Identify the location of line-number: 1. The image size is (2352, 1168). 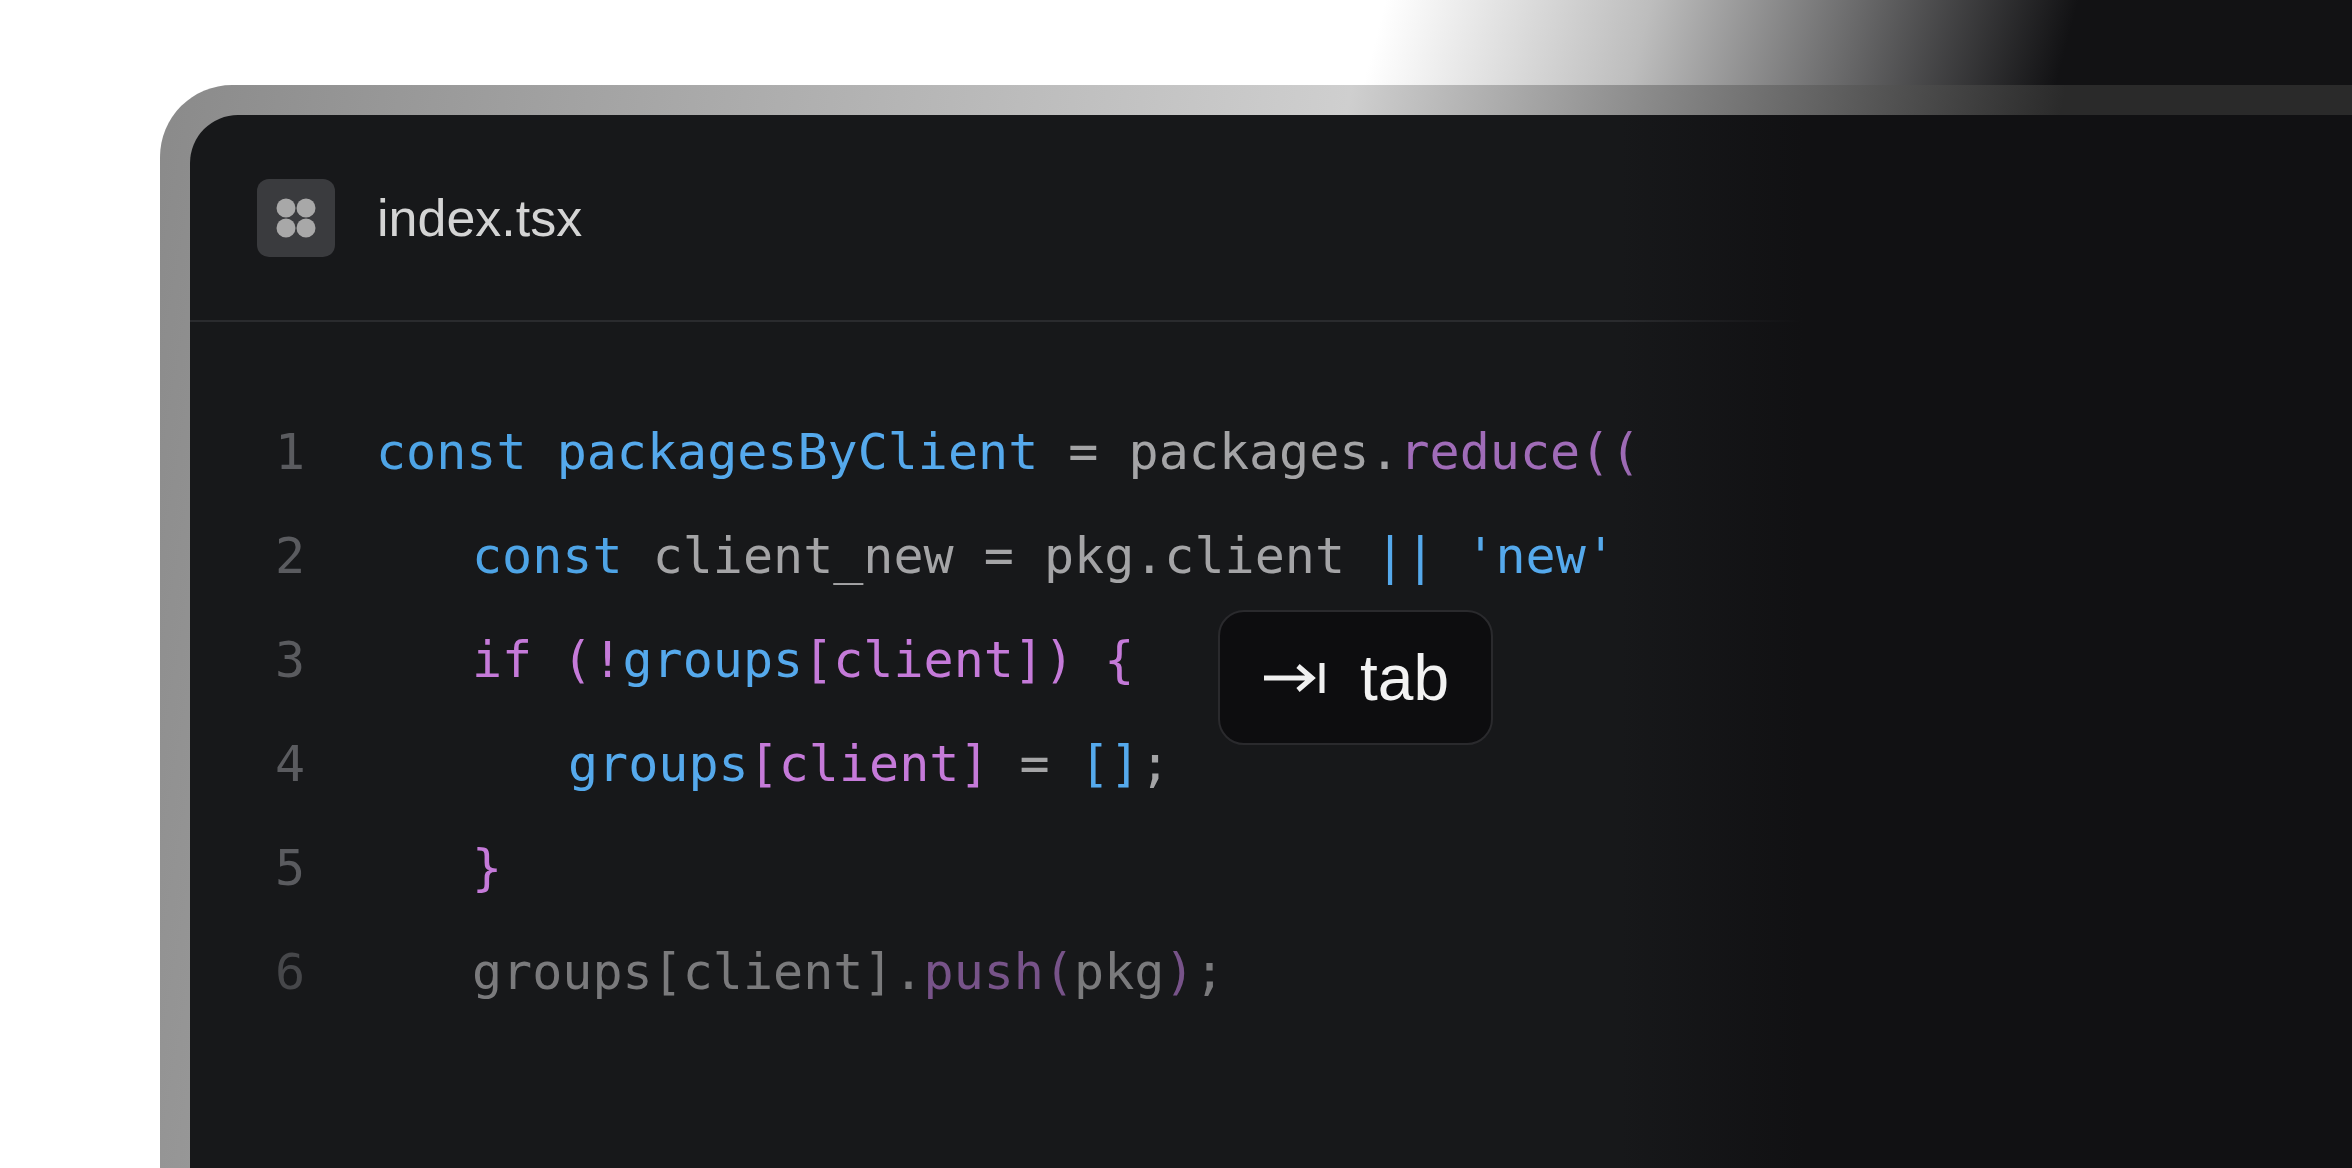
(290, 452).